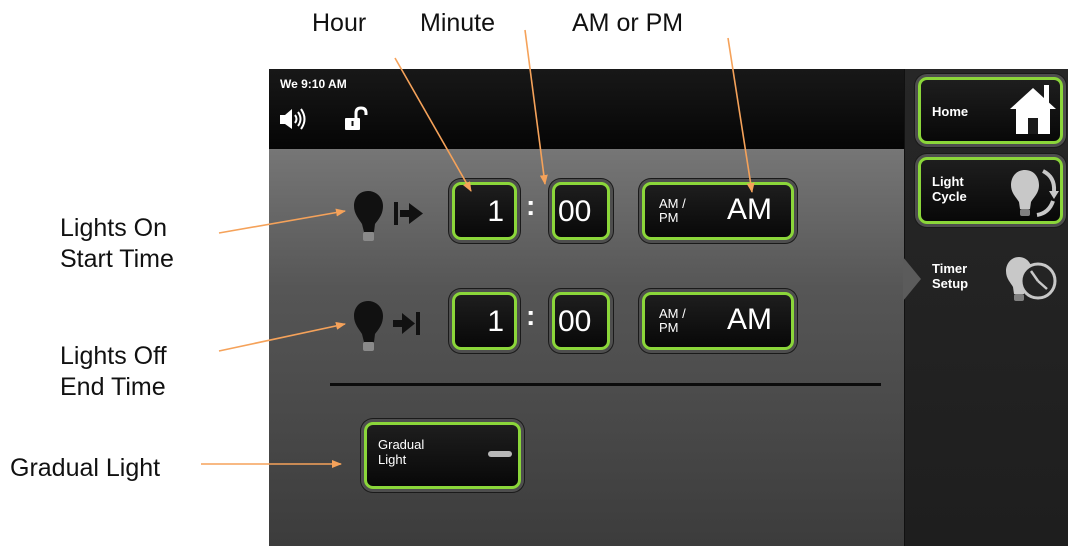 This screenshot has height=546, width=1068. I want to click on arrow-lights-off, so click(282, 336).